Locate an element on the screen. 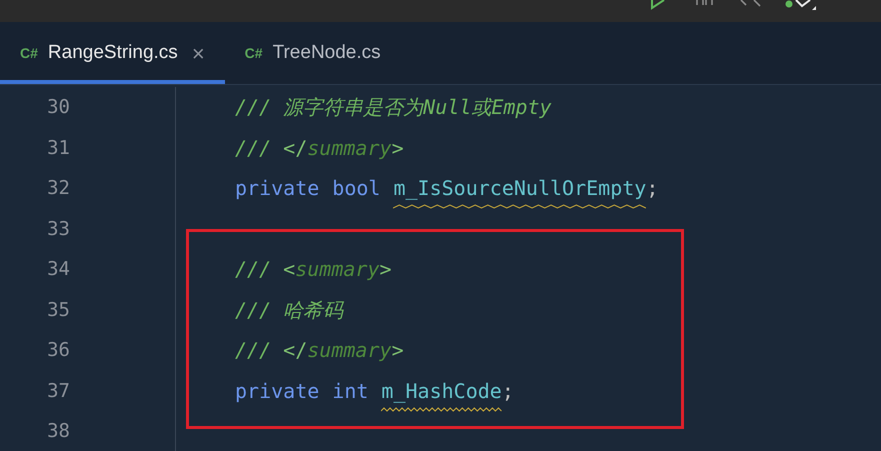 Image resolution: width=881 pixels, height=451 pixels. close-icon: × is located at coordinates (198, 53).